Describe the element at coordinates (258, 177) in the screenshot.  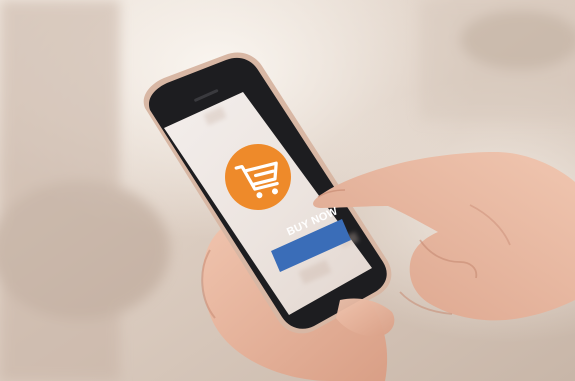
I see `shopping-cart-icon` at that location.